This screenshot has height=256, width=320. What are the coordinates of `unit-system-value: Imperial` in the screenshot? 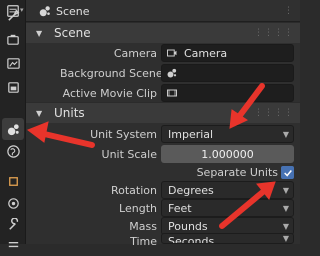 It's located at (191, 134).